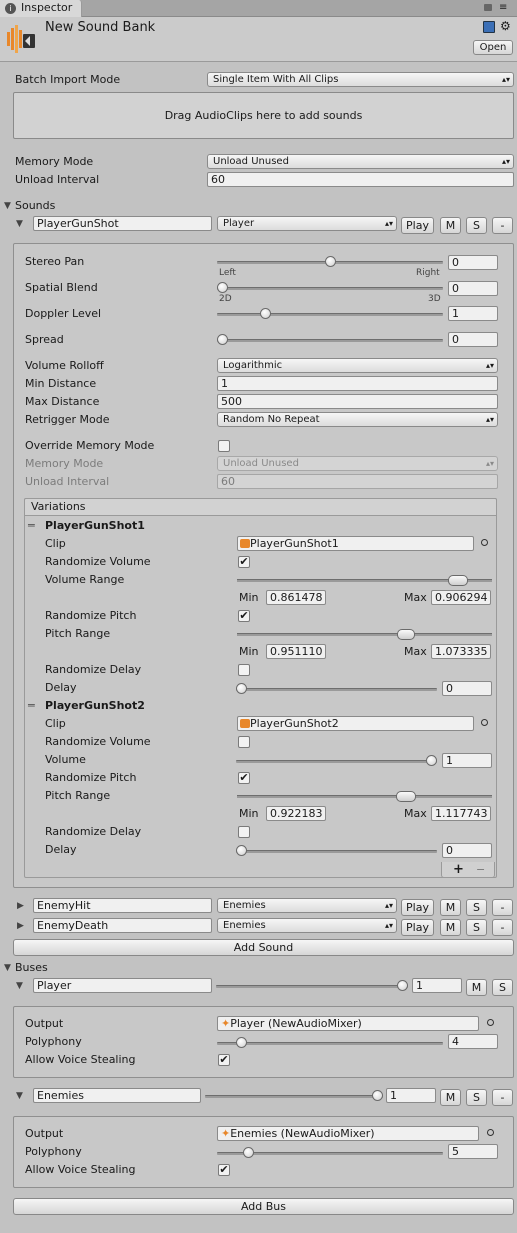 This screenshot has height=1233, width=517. What do you see at coordinates (360, 79) in the screenshot?
I see `batch-import-dropdown: Single Item With All Clips ▴▾` at bounding box center [360, 79].